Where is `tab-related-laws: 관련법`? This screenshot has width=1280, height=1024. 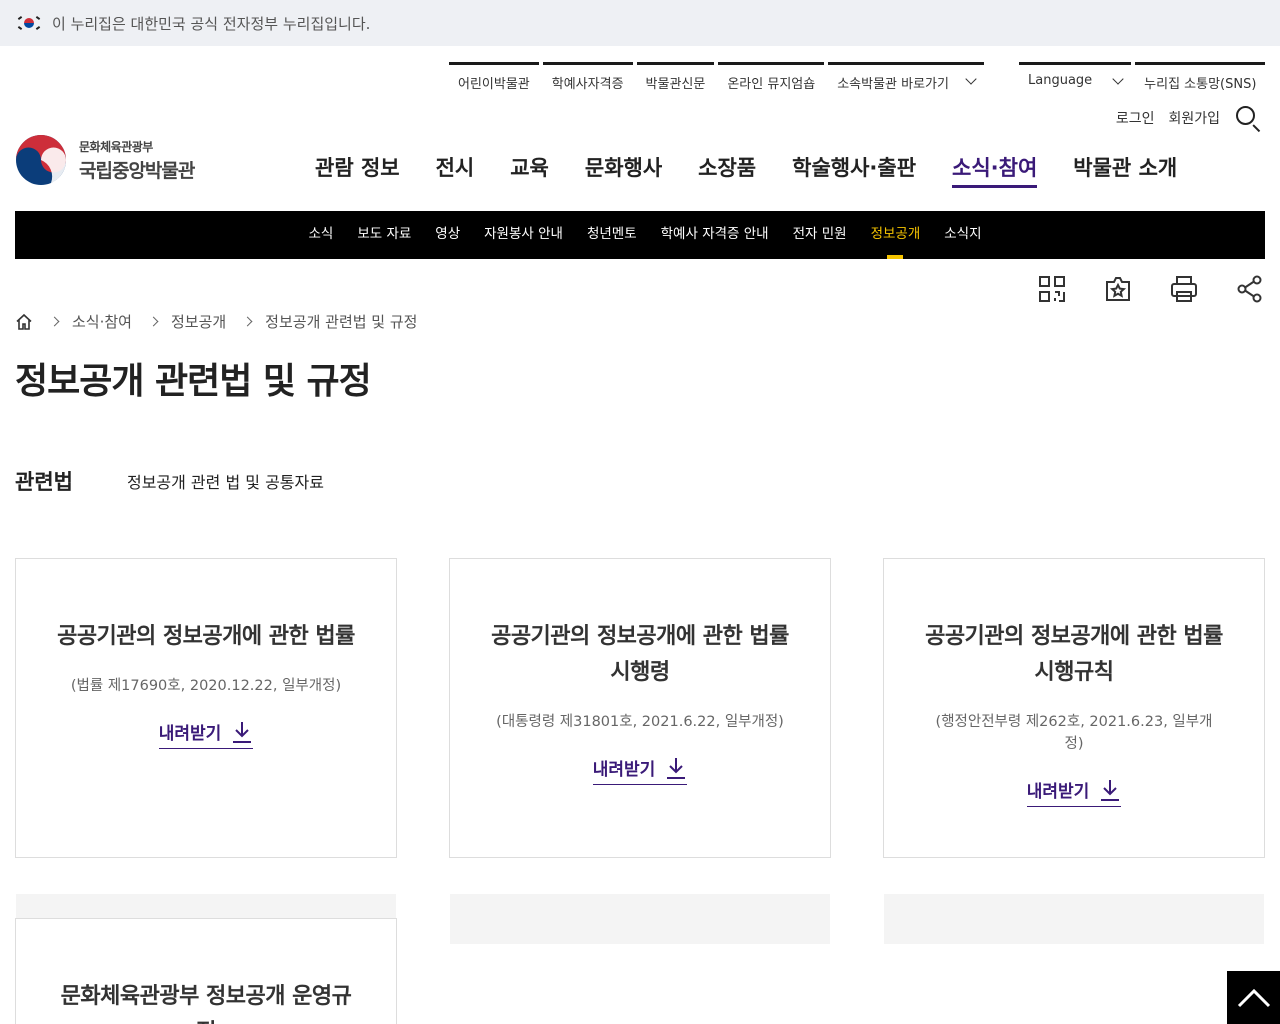
tab-related-laws: 관련법 is located at coordinates (44, 481).